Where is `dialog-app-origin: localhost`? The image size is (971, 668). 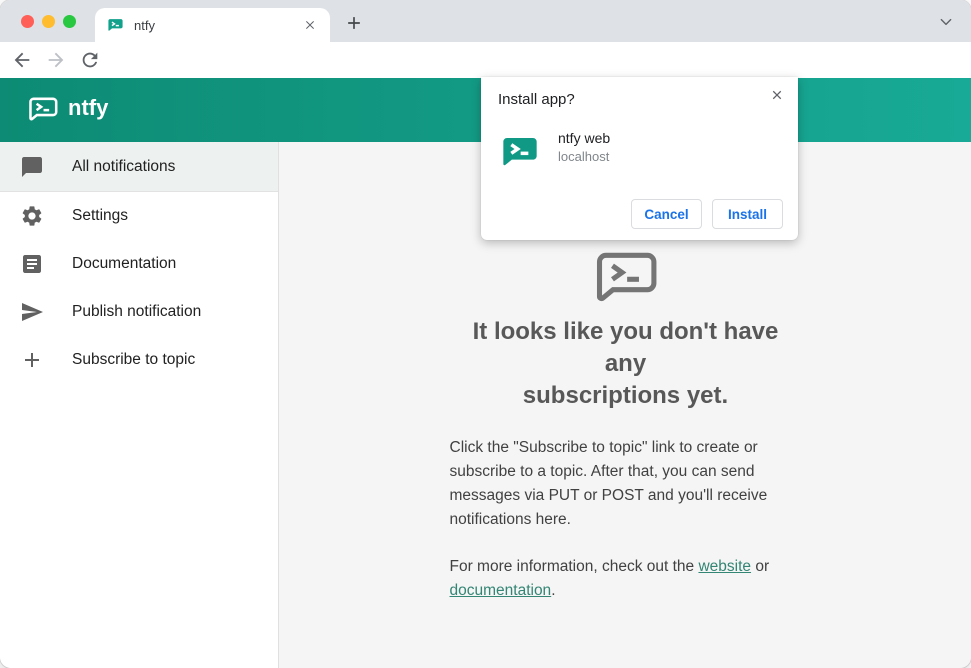
dialog-app-origin: localhost is located at coordinates (584, 156).